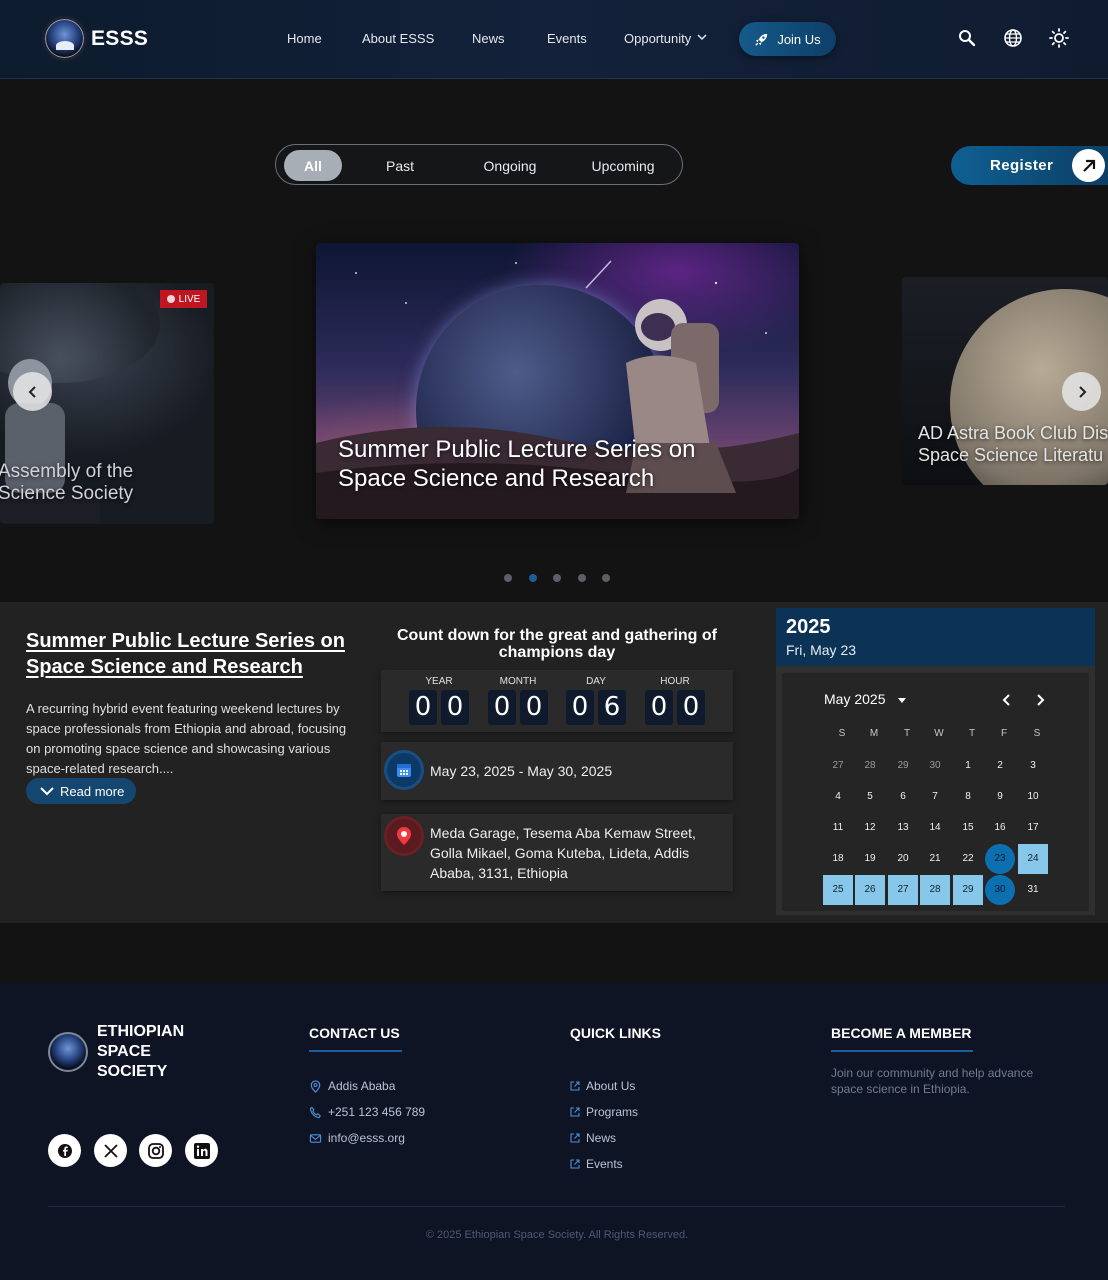 The width and height of the screenshot is (1108, 1280). Describe the element at coordinates (675, 700) in the screenshot. I see `countdown-hour: HOUR 00` at that location.